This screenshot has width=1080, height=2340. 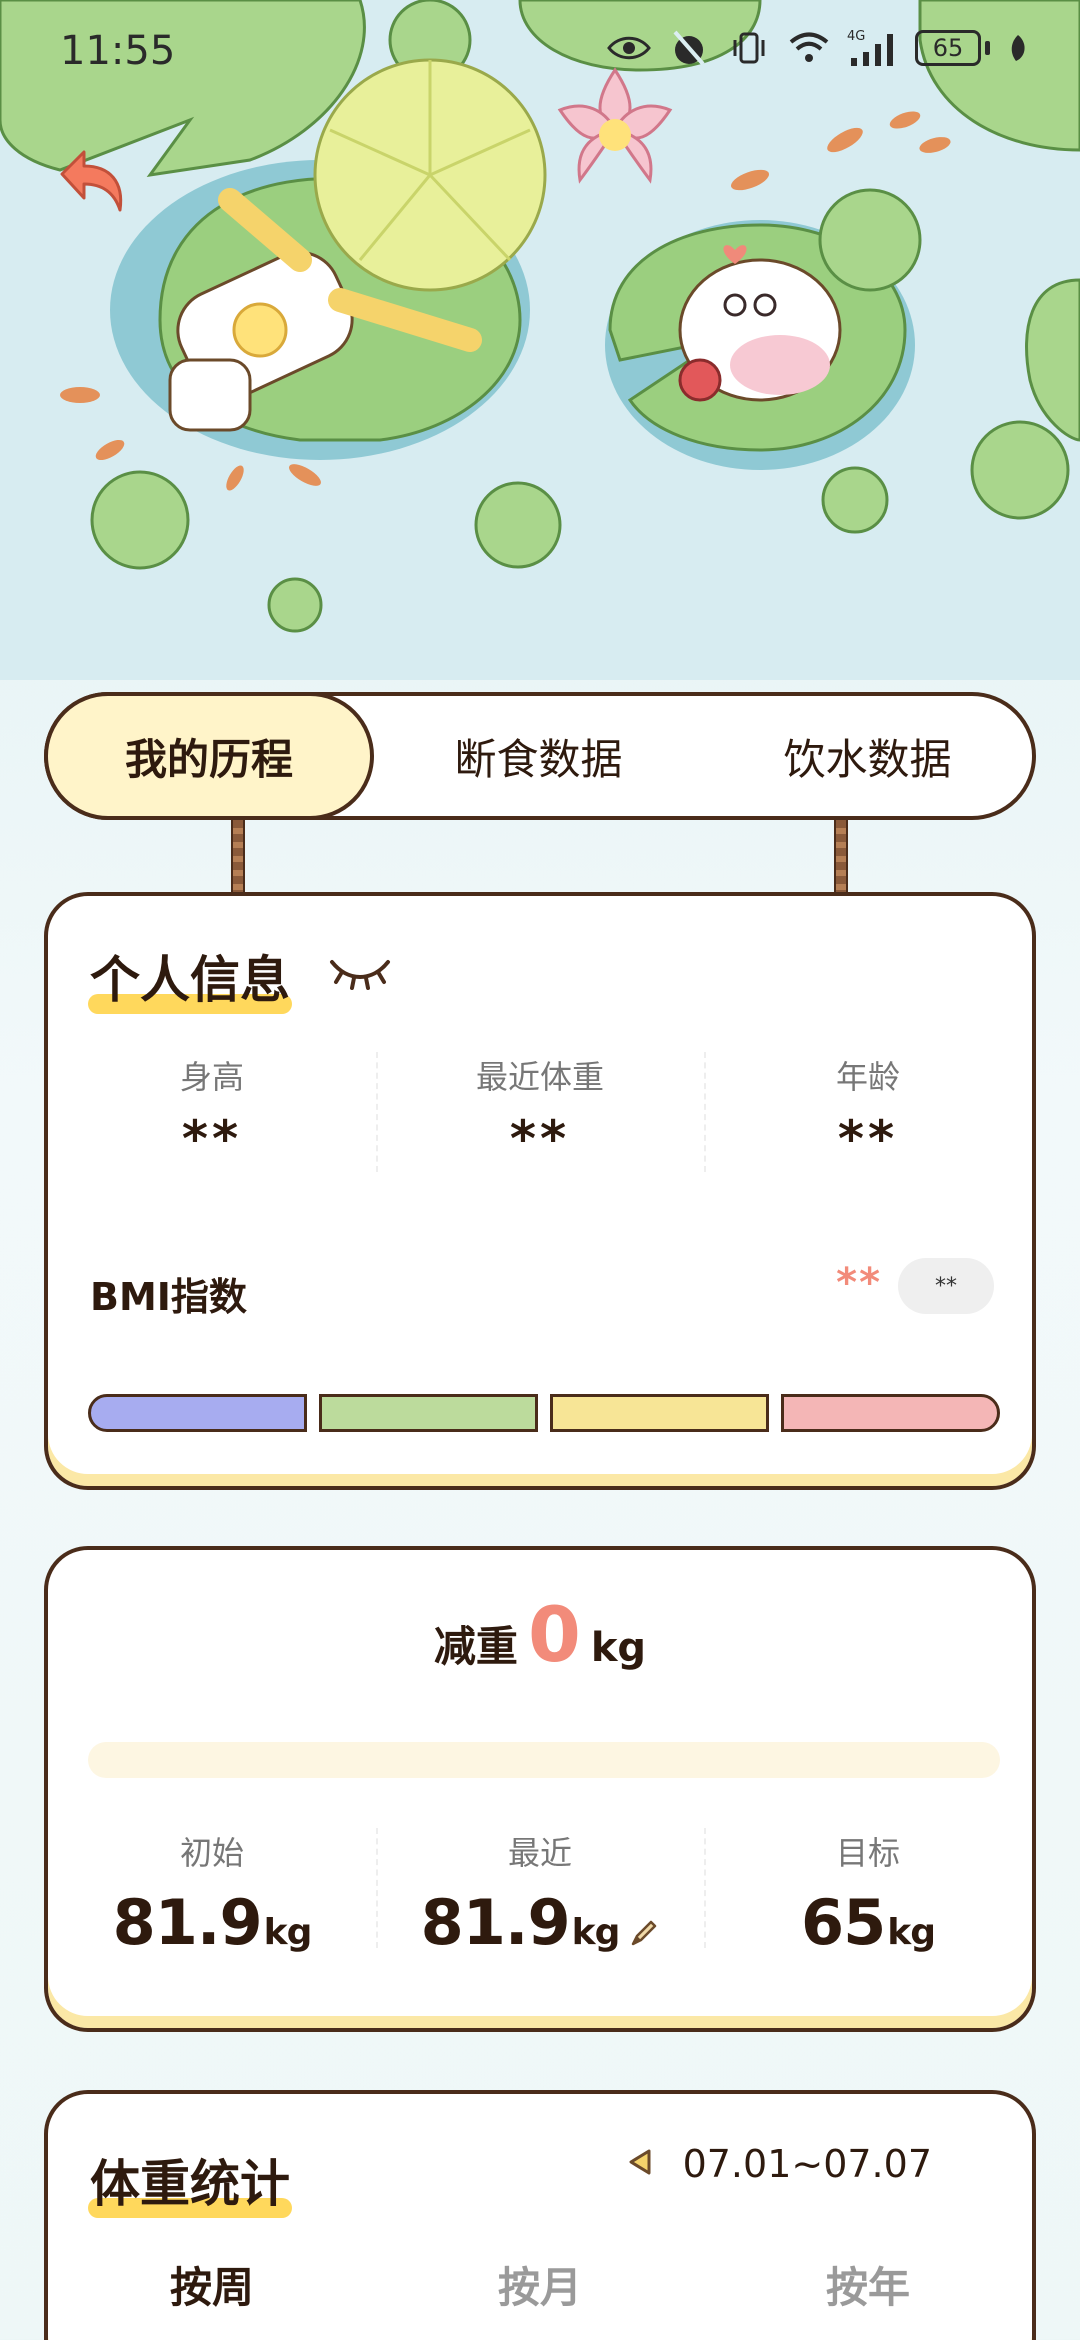 I want to click on stat-label: 最近体重, so click(x=539, y=1077).